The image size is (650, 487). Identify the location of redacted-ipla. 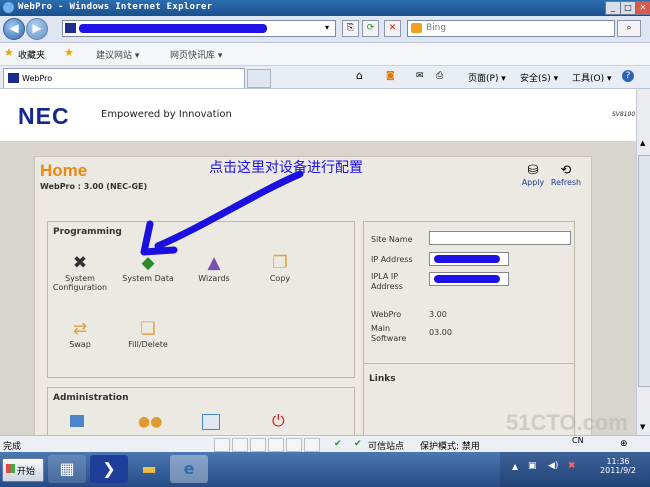
(467, 279).